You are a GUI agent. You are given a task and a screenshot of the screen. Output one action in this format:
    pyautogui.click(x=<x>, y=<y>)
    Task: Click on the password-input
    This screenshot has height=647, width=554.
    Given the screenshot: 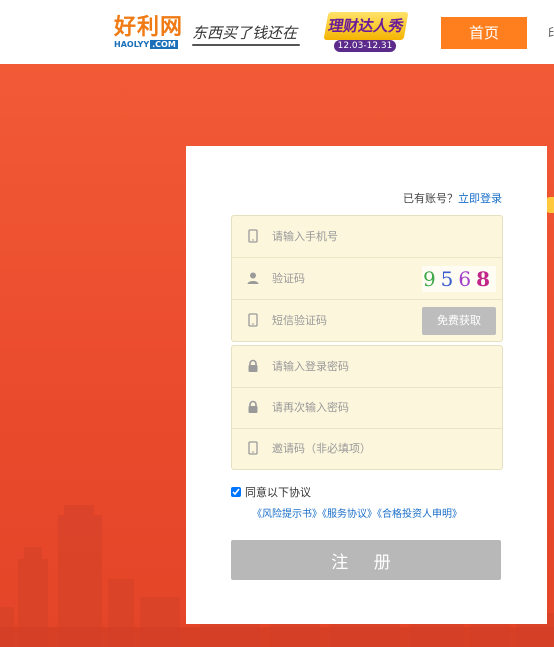 What is the action you would take?
    pyautogui.click(x=357, y=366)
    